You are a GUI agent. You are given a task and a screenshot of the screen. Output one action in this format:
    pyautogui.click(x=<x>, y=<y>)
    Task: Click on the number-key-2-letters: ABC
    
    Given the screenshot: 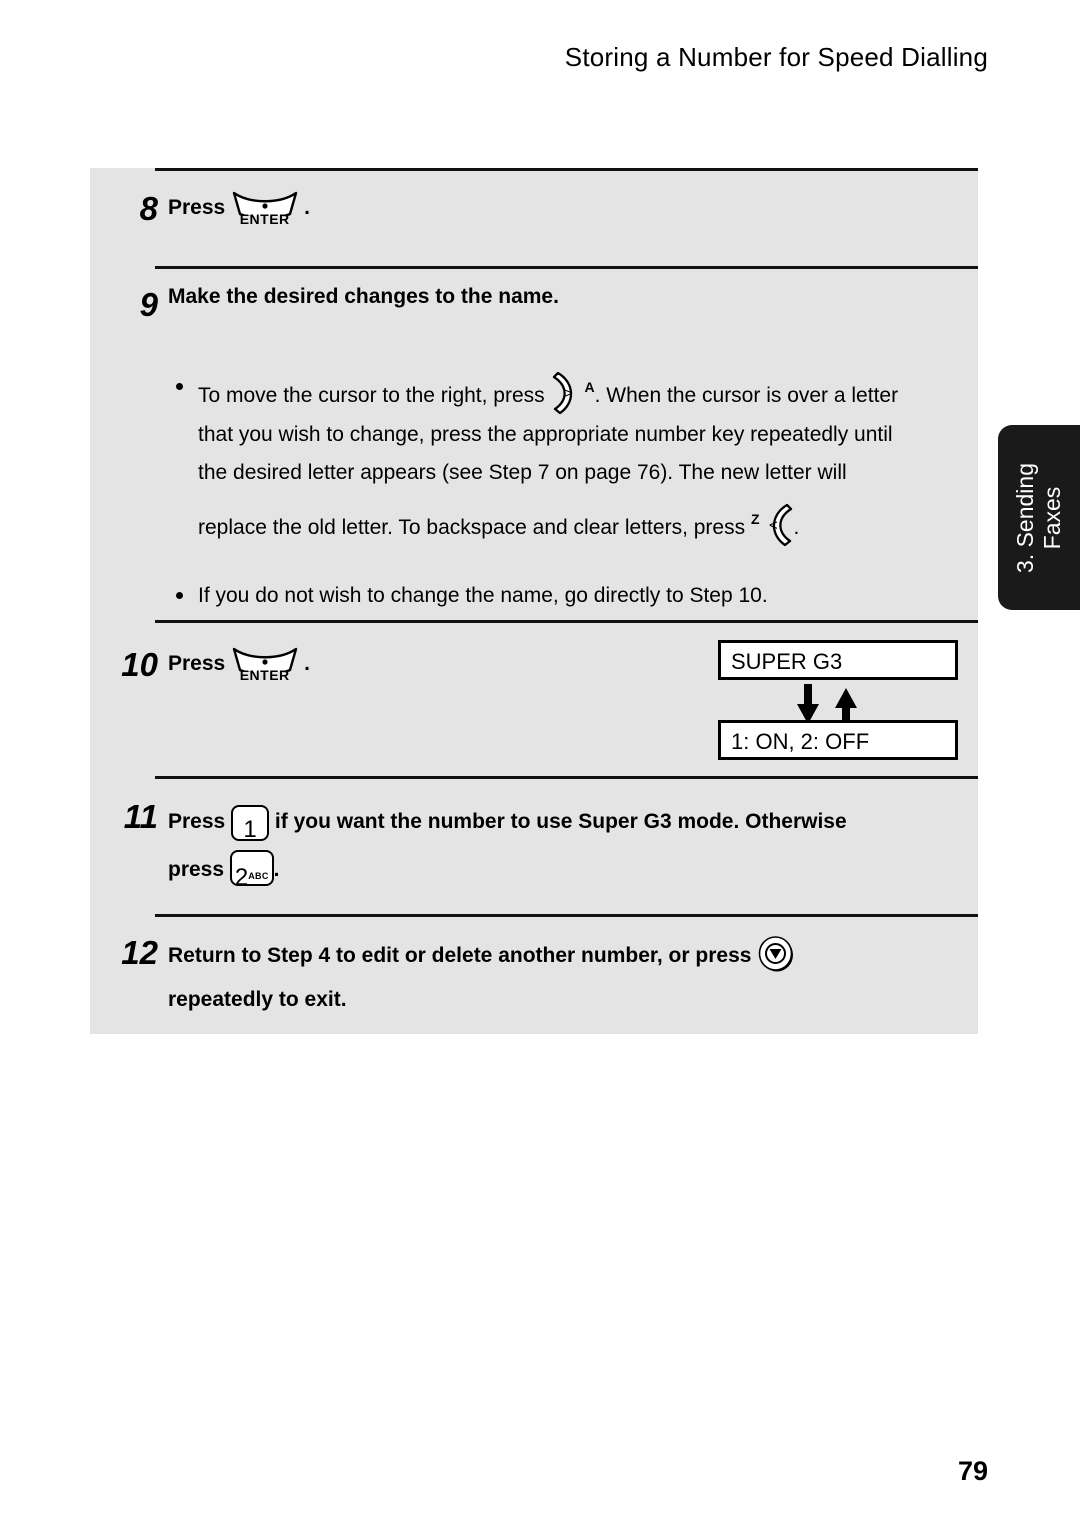 What is the action you would take?
    pyautogui.click(x=258, y=876)
    